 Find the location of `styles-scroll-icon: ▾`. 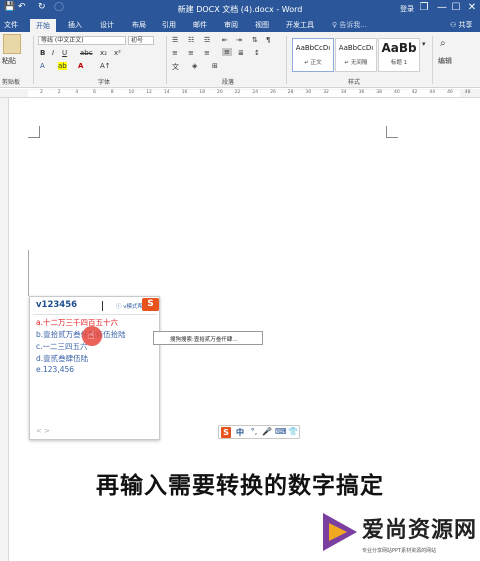

styles-scroll-icon: ▾ is located at coordinates (424, 44).